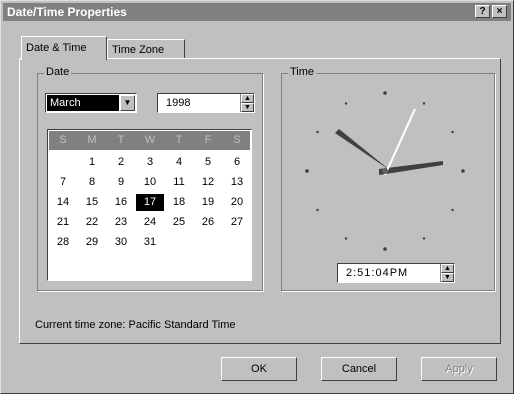 The height and width of the screenshot is (396, 516). I want to click on calendar-day: 11, so click(179, 182).